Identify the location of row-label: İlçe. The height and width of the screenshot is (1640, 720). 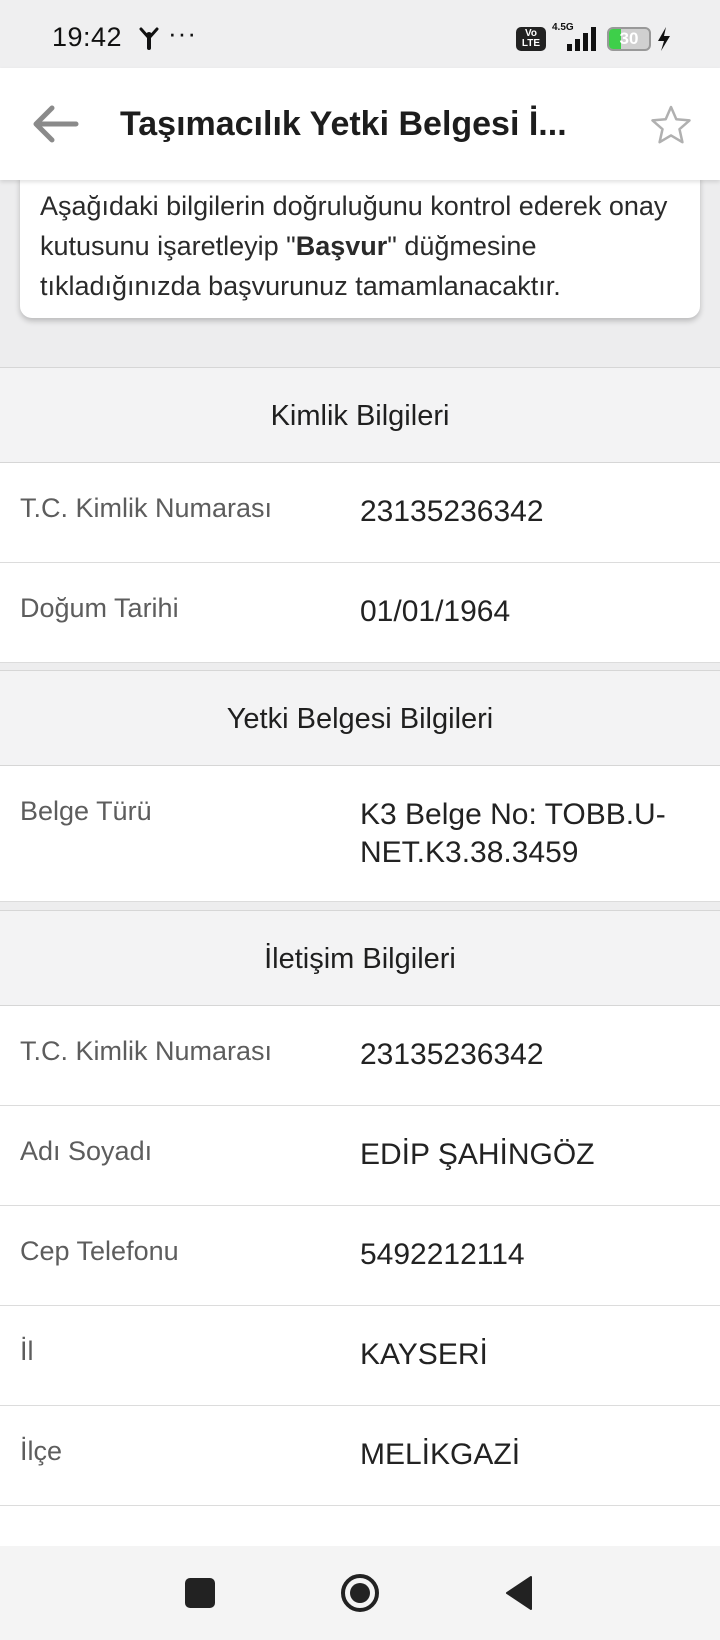
(41, 1451).